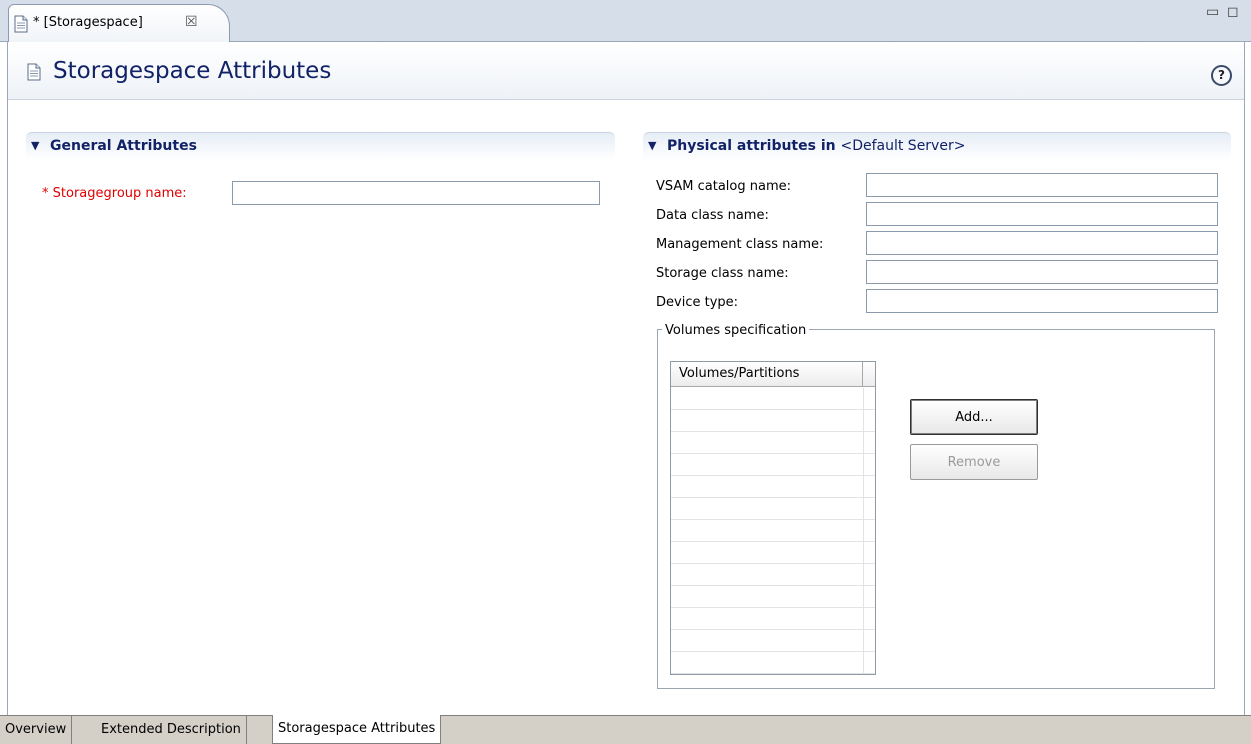 The width and height of the screenshot is (1251, 744). What do you see at coordinates (88, 22) in the screenshot?
I see `editor-tab-title: * [Storagespace]` at bounding box center [88, 22].